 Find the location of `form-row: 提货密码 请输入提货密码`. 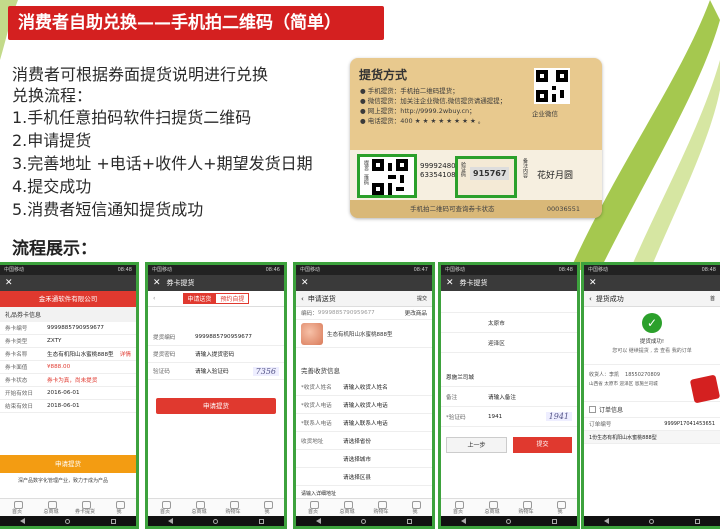

form-row: 提货密码 请输入提货密码 is located at coordinates (216, 354).